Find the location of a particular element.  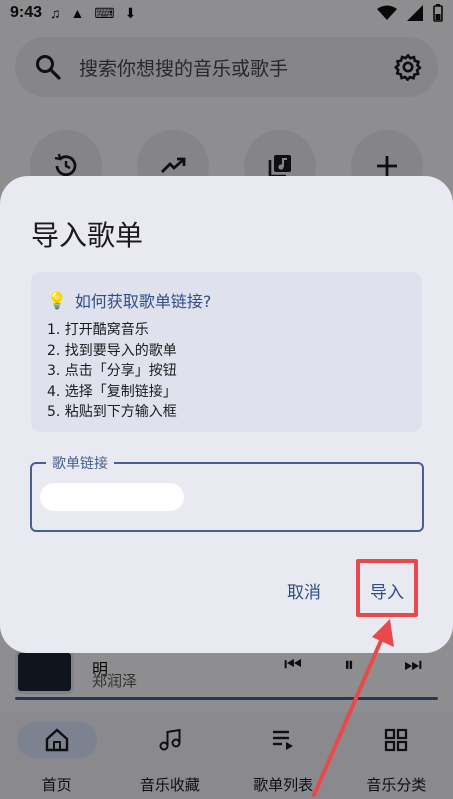

hint-title-text: 如何获取歌单链接? is located at coordinates (143, 301).